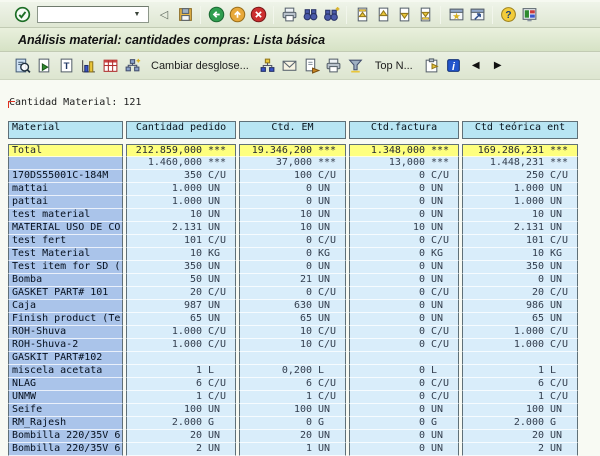 This screenshot has width=600, height=456. I want to click on material-cell: ROH-Shuva, so click(65, 332).